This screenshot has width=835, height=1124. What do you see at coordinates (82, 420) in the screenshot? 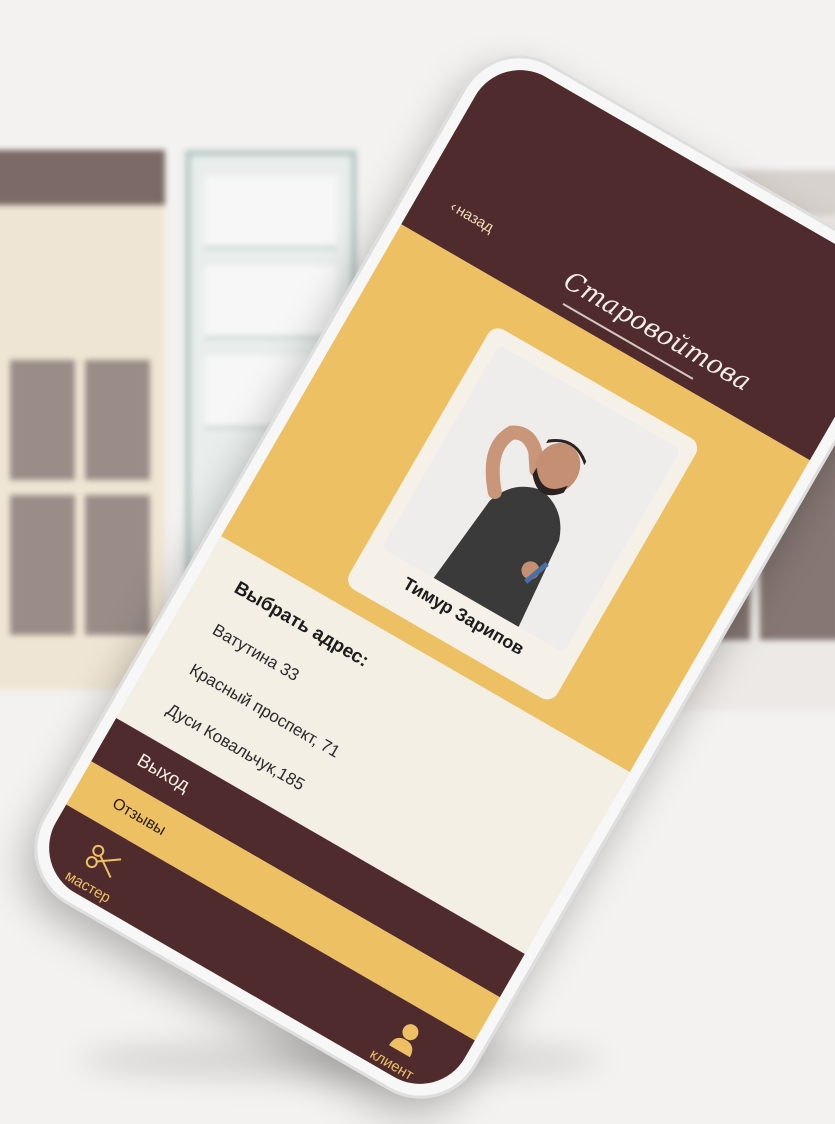
I see `background-mockup-left` at bounding box center [82, 420].